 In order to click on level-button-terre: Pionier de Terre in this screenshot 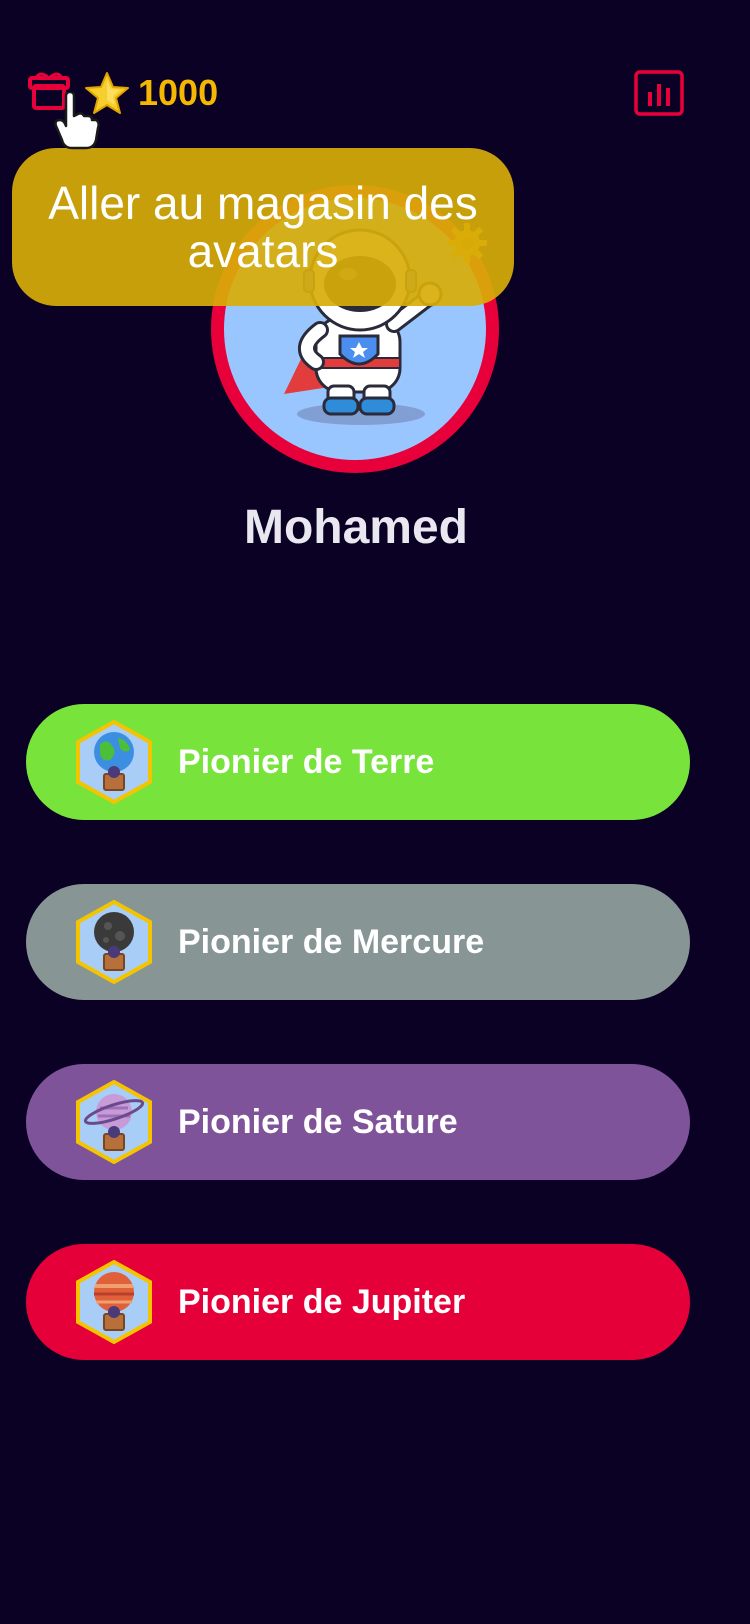, I will do `click(358, 762)`.